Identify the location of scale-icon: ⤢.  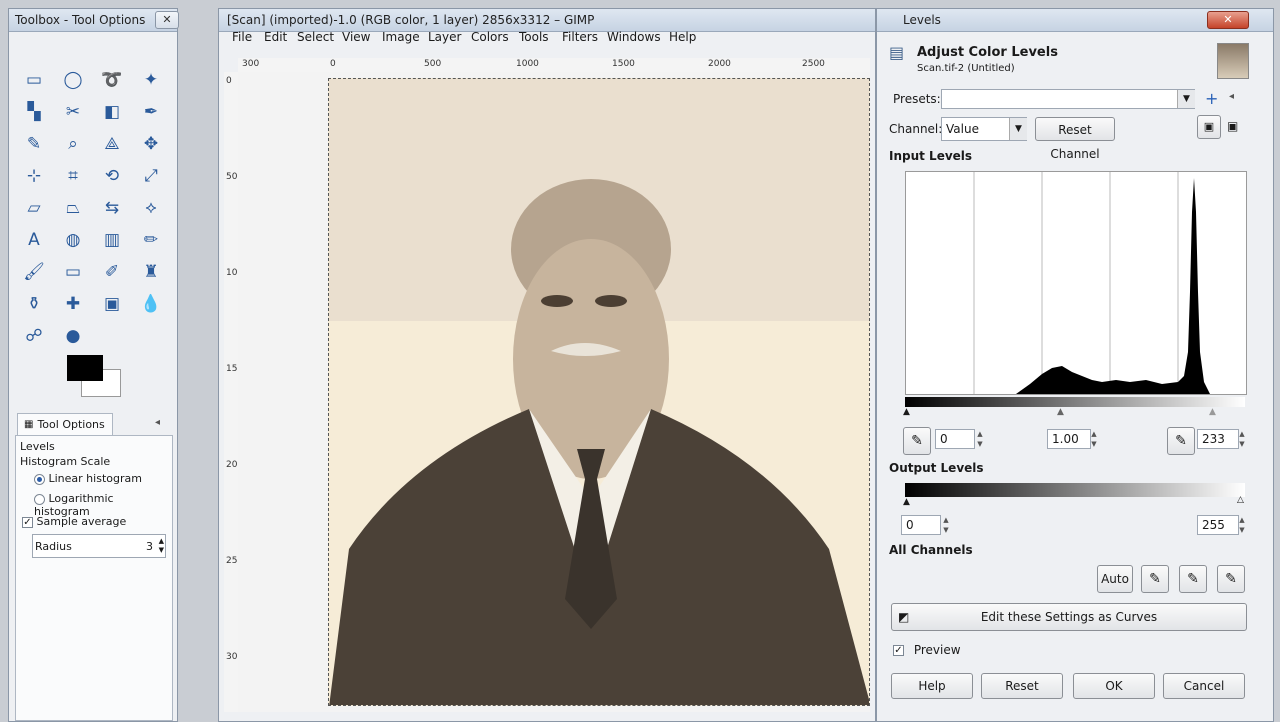
(151, 176).